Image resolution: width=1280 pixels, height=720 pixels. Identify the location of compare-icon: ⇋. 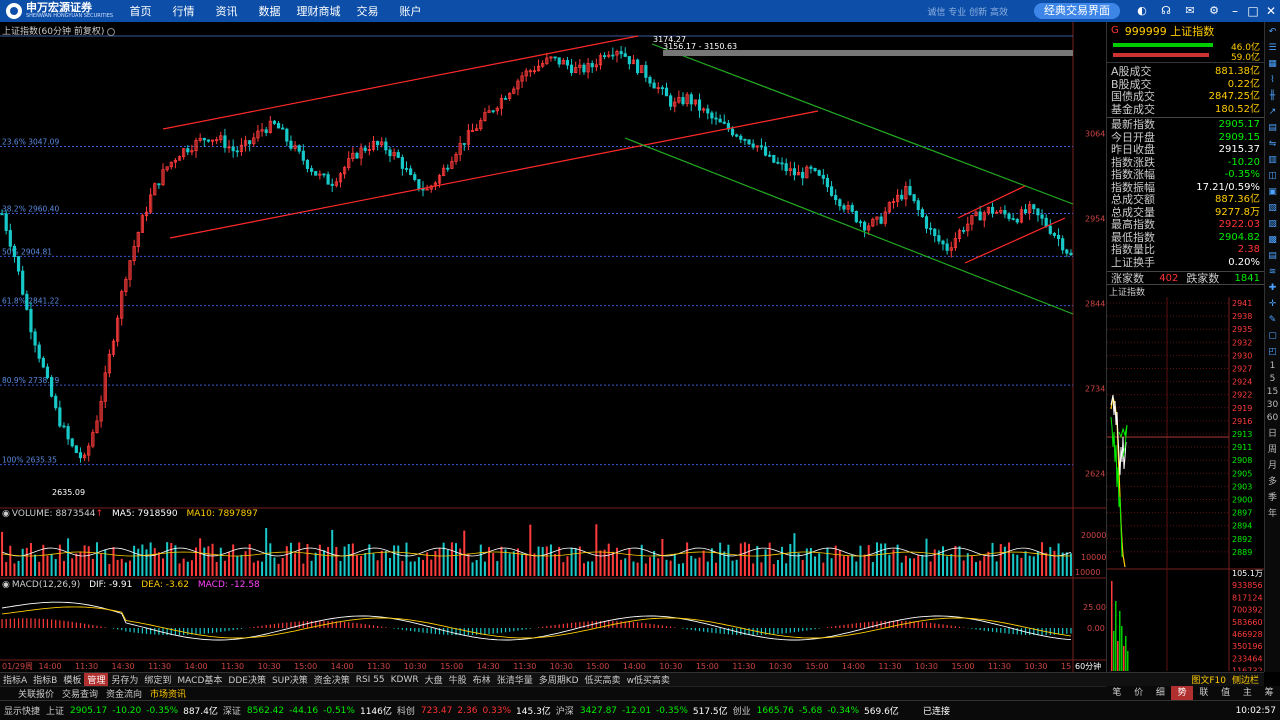
(1273, 144).